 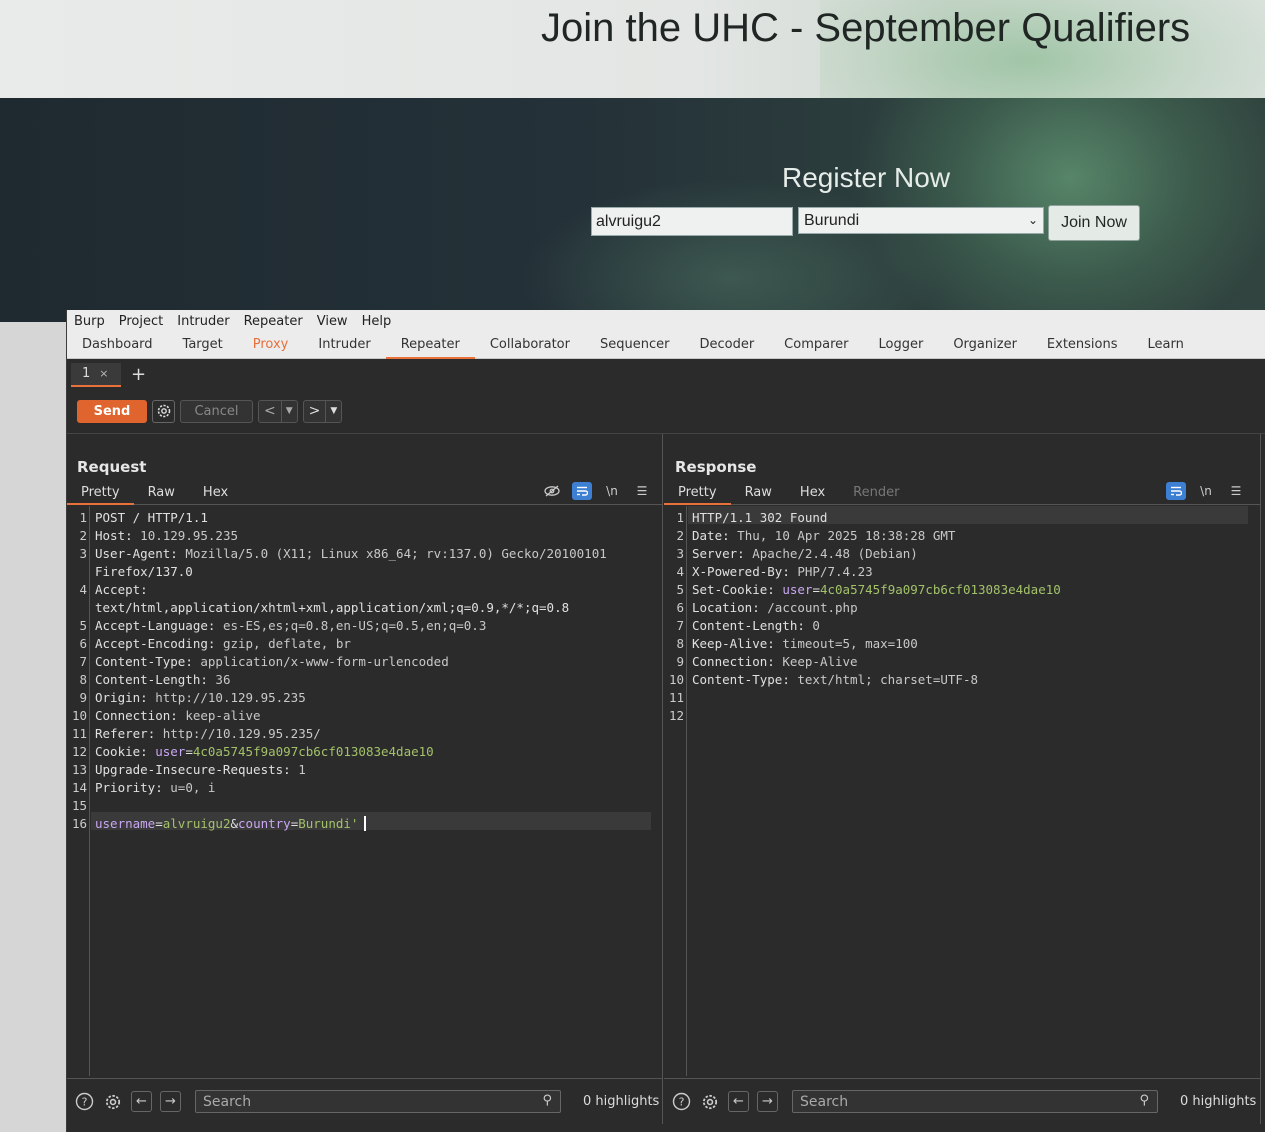 What do you see at coordinates (89, 321) in the screenshot?
I see `menu-burp: Burp` at bounding box center [89, 321].